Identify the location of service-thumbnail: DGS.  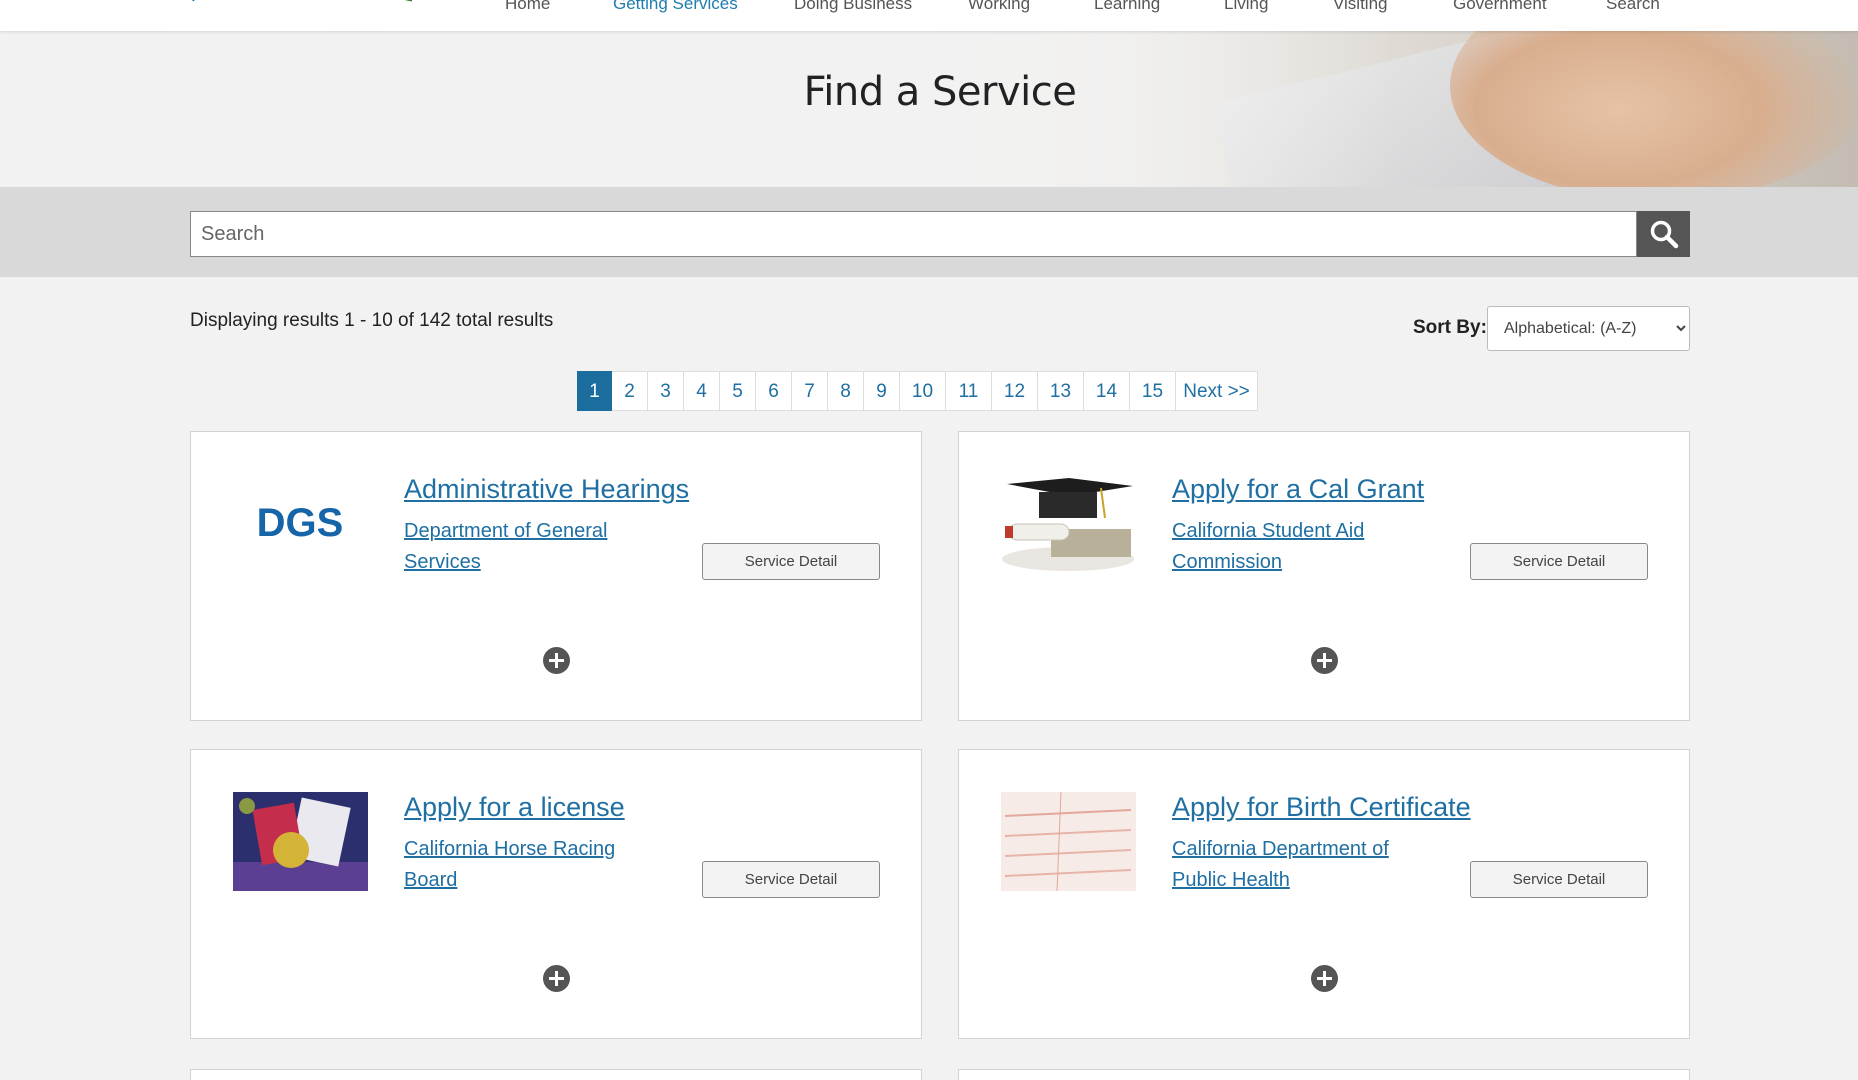
(300, 523).